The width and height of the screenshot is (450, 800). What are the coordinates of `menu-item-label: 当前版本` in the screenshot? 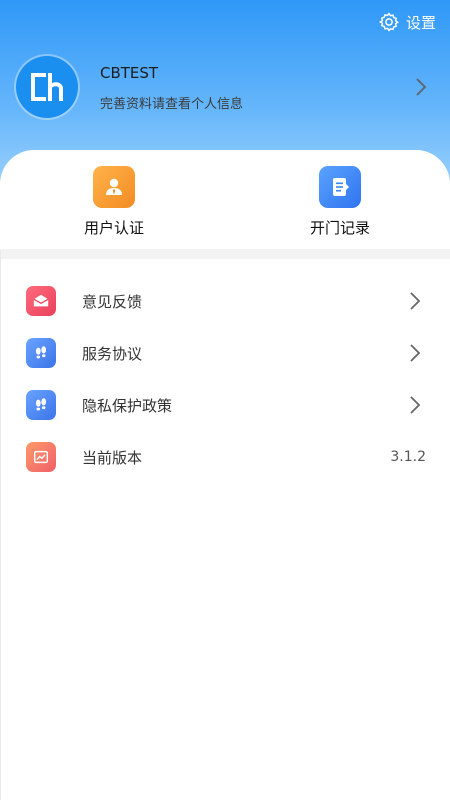 It's located at (112, 457).